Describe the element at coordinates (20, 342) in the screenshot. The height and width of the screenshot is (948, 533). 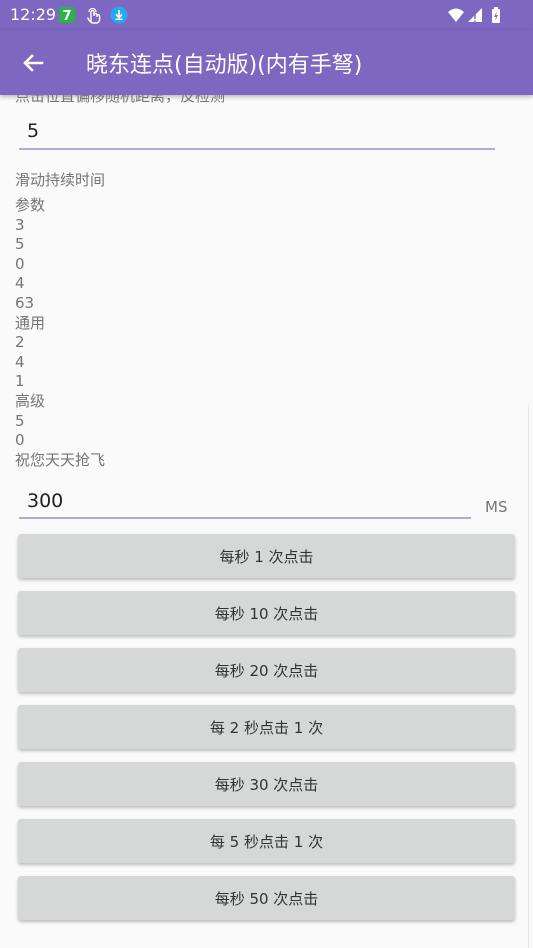
I see `info-line: 2` at that location.